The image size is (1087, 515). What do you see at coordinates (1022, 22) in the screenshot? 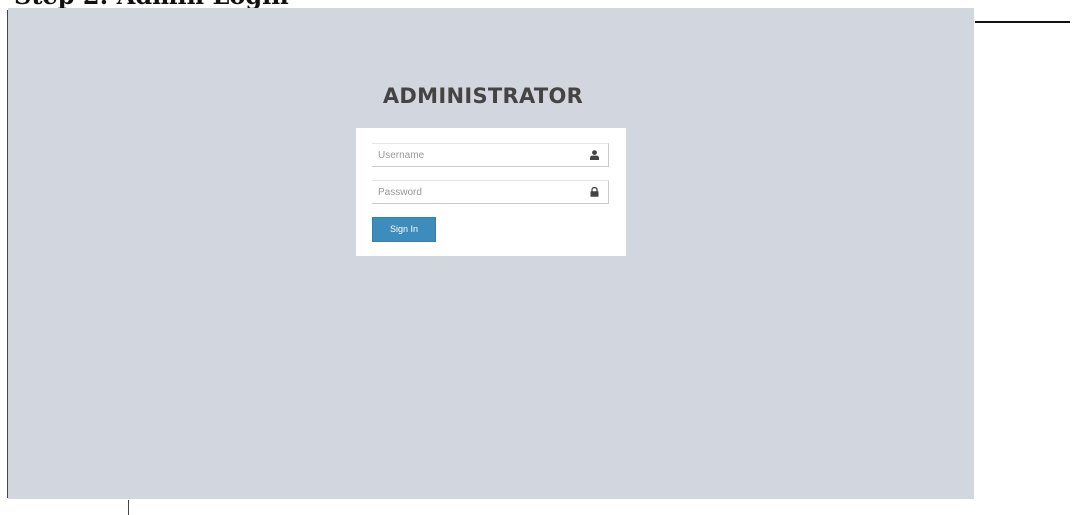
I see `heading-rule` at bounding box center [1022, 22].